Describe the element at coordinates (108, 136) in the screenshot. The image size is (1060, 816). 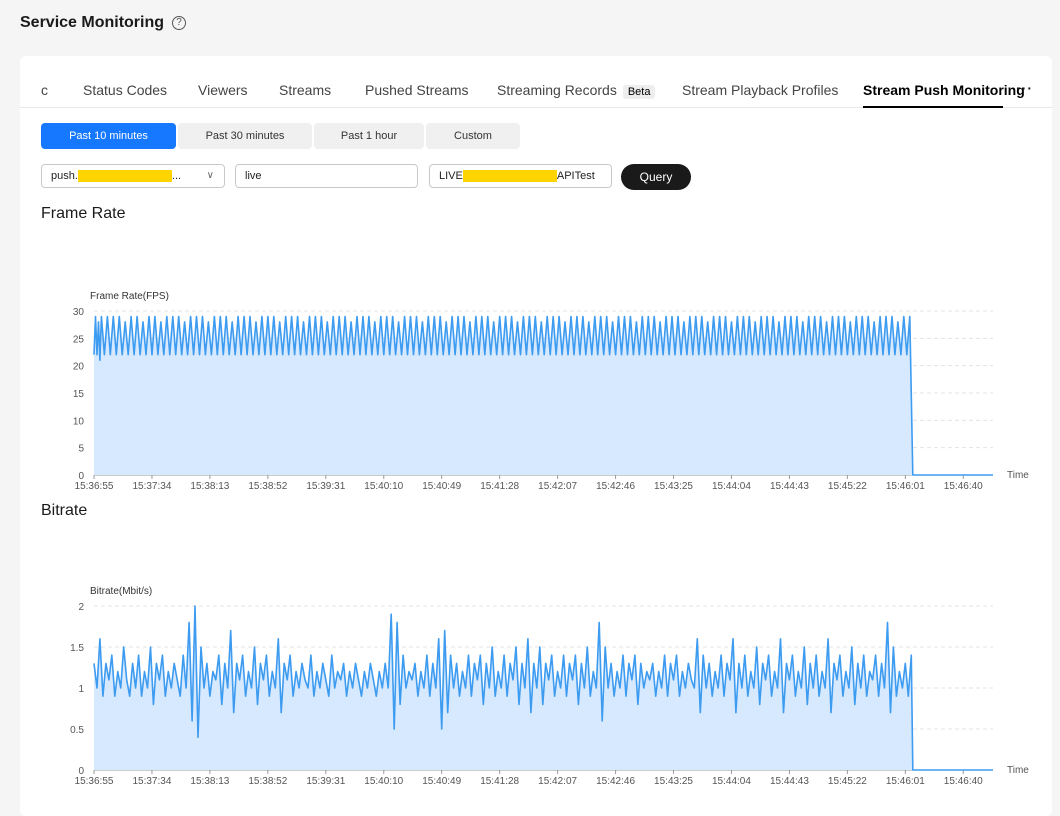
I see `range-past-10-minutes: Past 10 minutes` at that location.